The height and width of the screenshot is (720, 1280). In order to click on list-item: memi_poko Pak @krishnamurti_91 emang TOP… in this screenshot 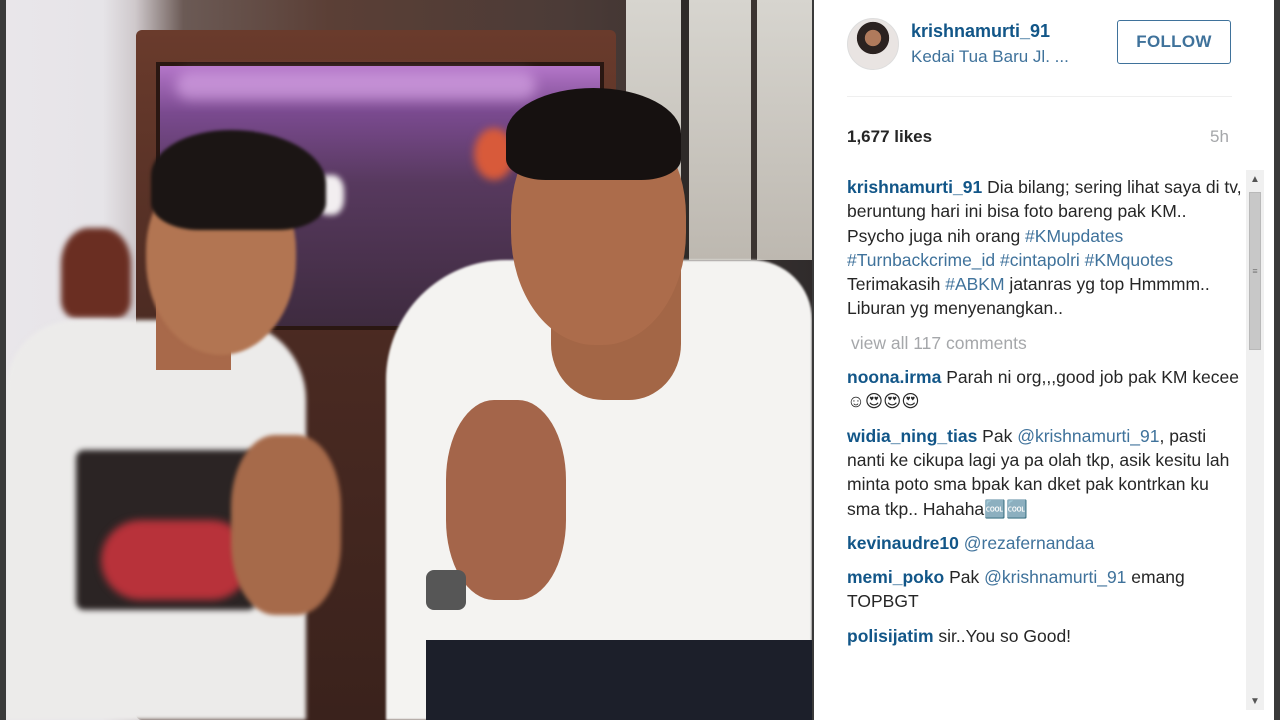, I will do `click(1044, 589)`.